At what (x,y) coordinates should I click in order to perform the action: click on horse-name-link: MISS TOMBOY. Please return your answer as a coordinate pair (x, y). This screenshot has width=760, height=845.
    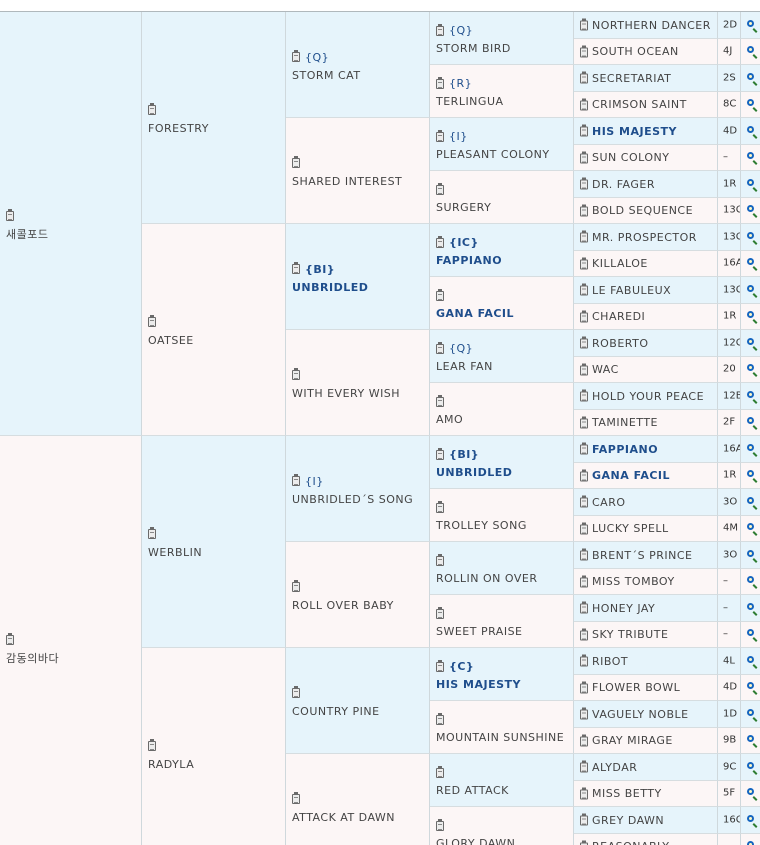
    Looking at the image, I should click on (633, 581).